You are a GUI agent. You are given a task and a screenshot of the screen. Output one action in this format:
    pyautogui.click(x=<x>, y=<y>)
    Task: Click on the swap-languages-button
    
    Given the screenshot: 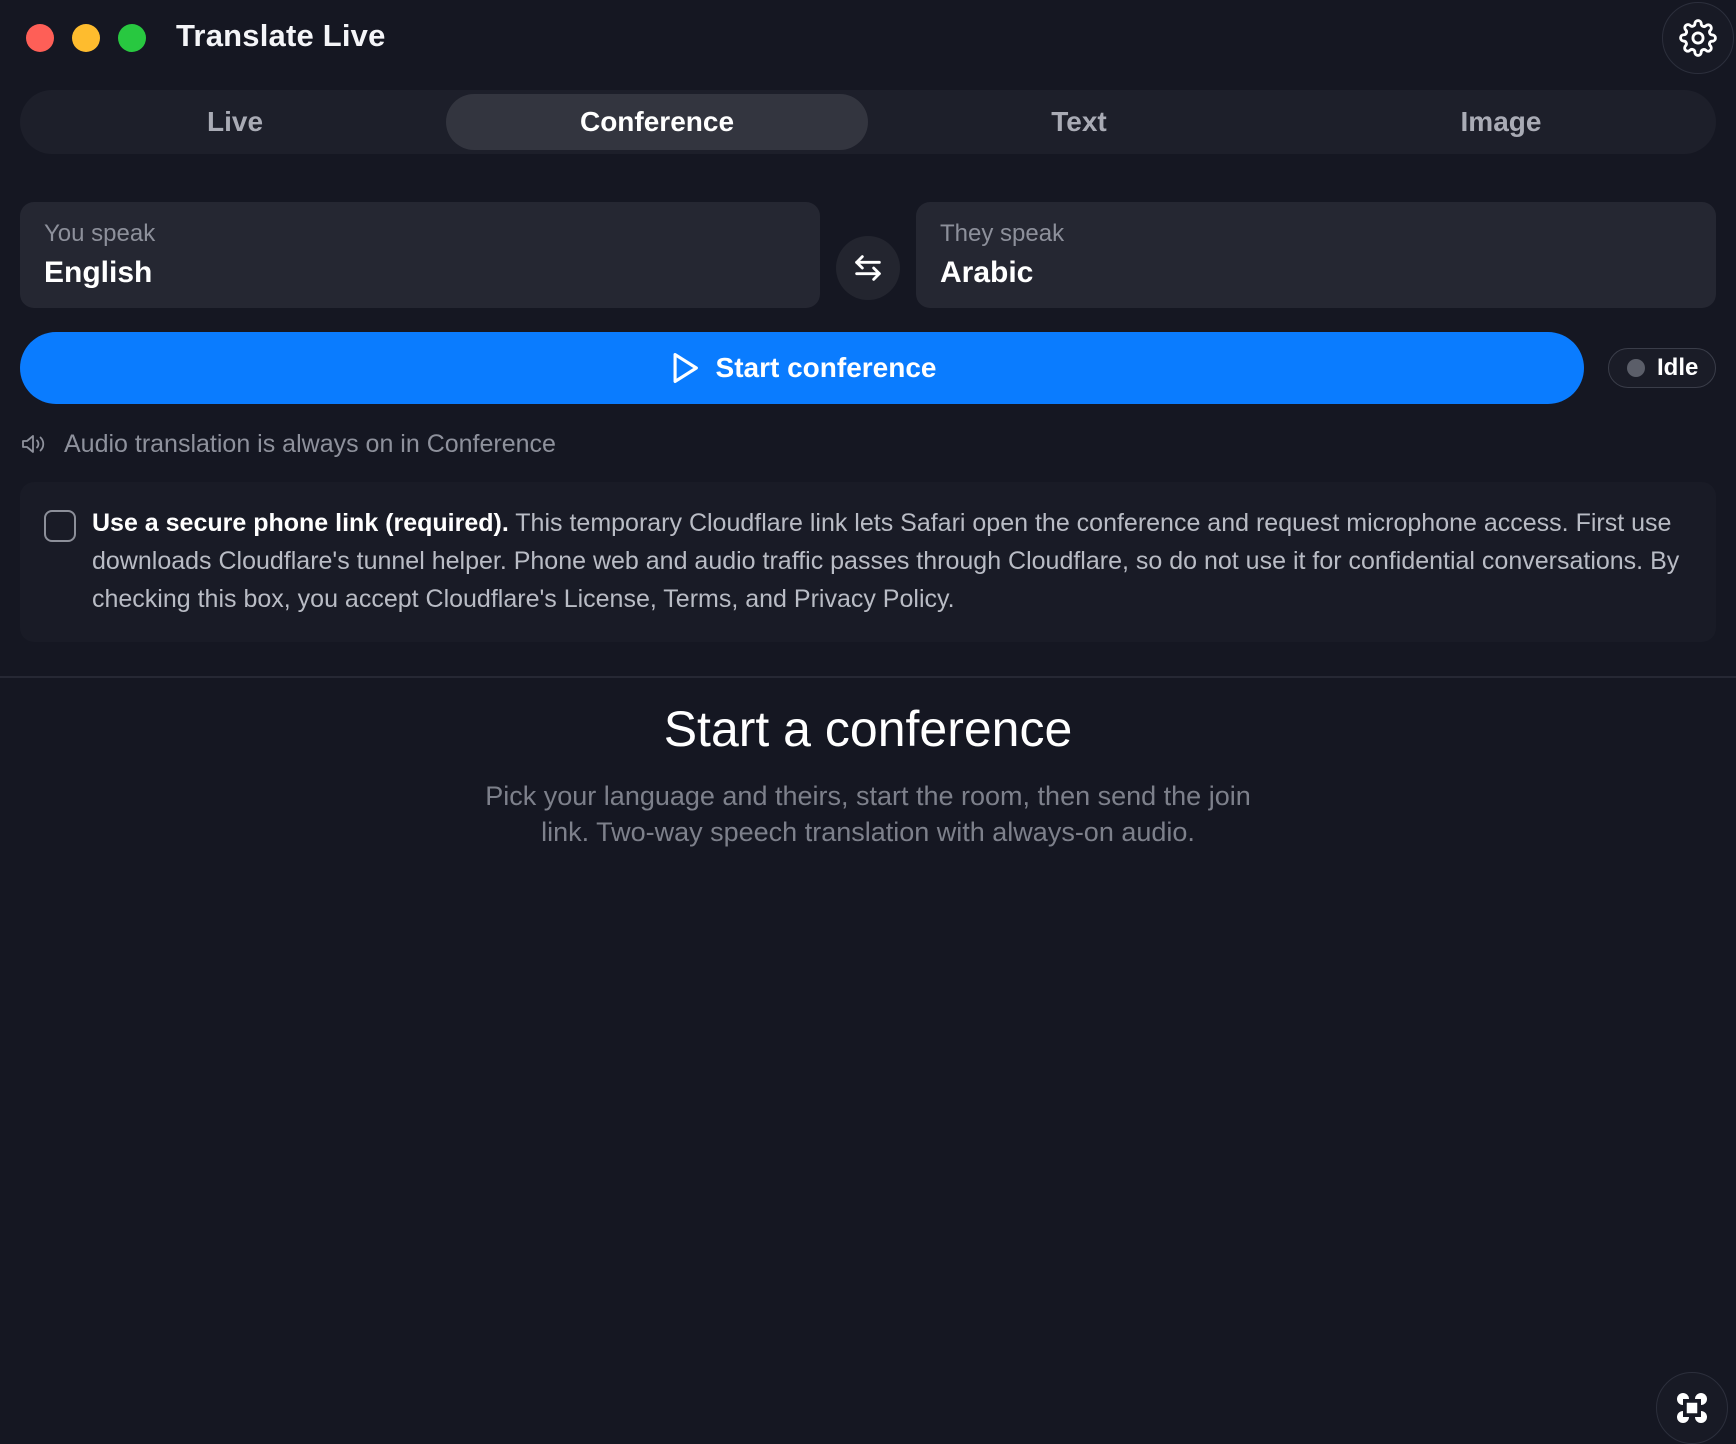 What is the action you would take?
    pyautogui.click(x=868, y=268)
    